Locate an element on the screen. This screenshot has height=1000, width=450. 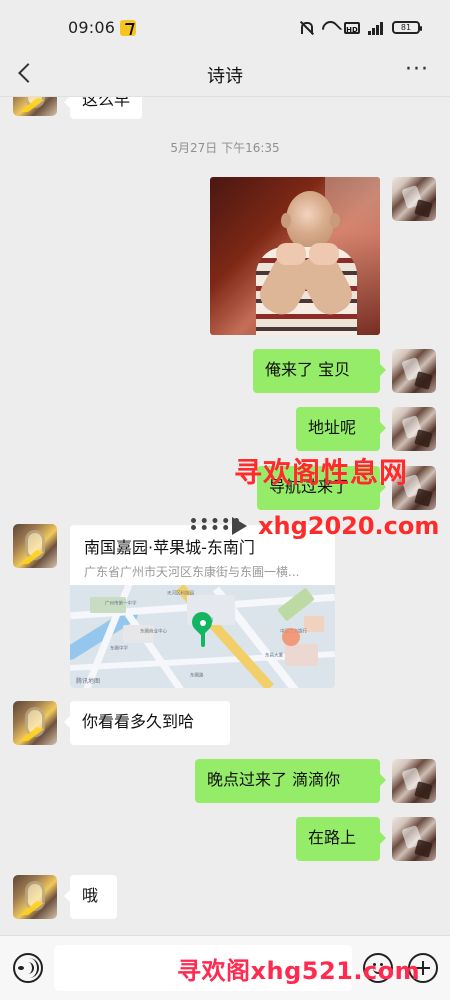
location-pin-icon is located at coordinates (203, 629).